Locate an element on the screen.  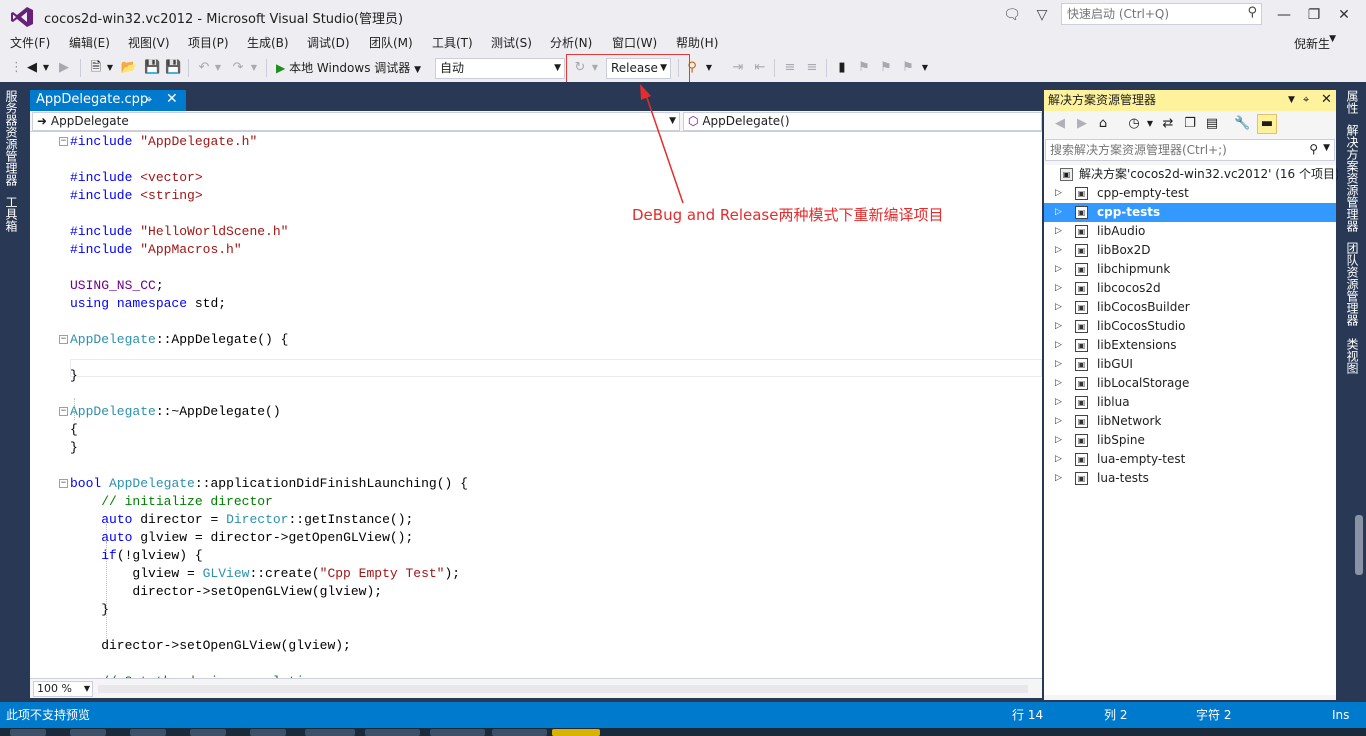
redo-icon: ↷ is located at coordinates (238, 68).